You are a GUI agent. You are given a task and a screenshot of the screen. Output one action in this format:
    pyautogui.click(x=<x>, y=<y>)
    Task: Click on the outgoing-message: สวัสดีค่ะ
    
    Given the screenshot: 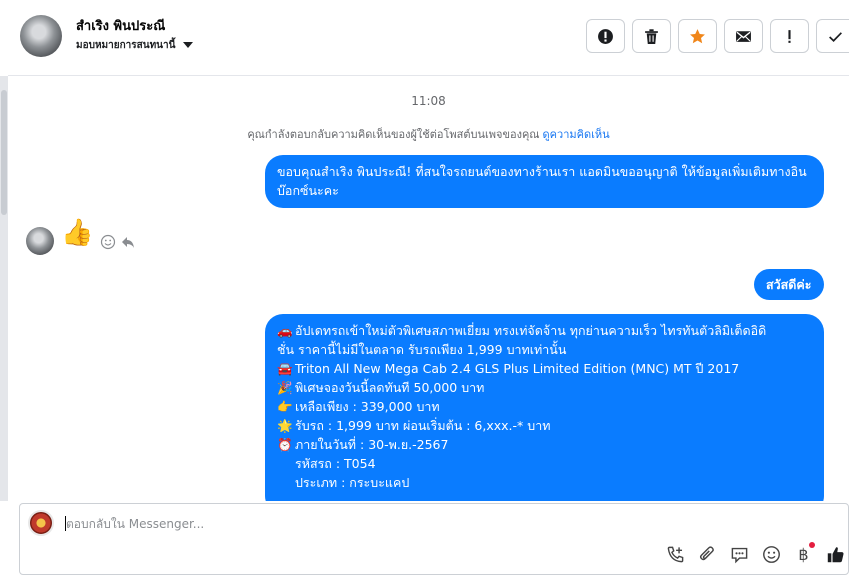 What is the action you would take?
    pyautogui.click(x=789, y=284)
    